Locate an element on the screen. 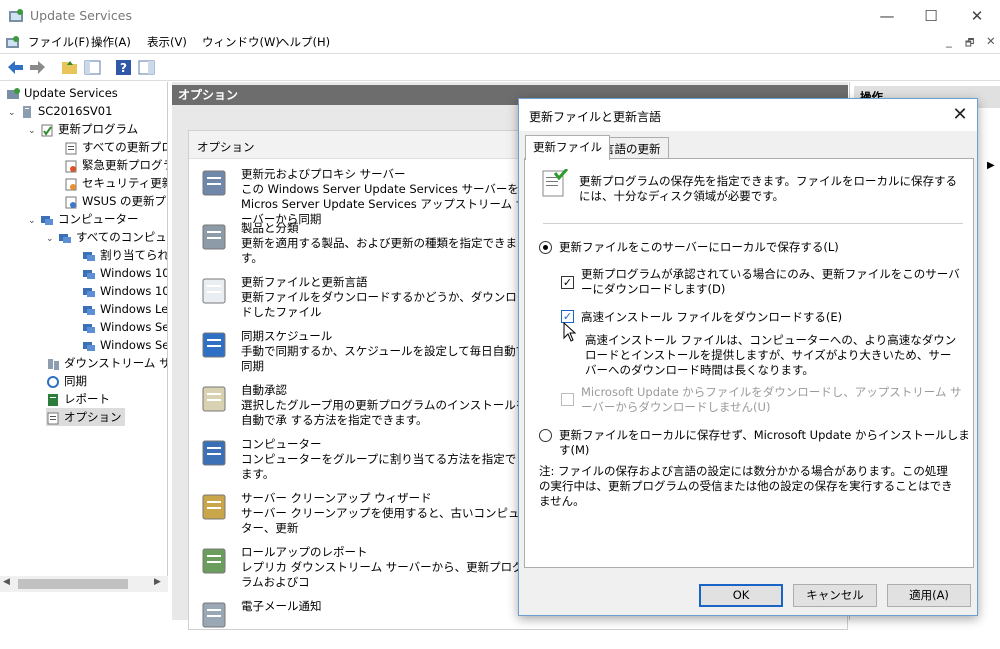 This screenshot has height=649, width=1000. update-services-icon is located at coordinates (13, 93).